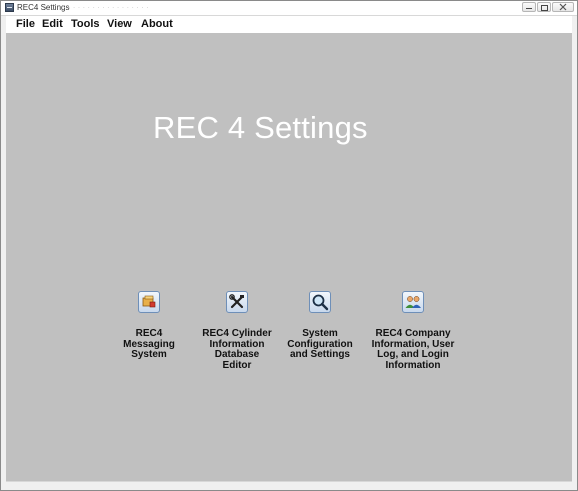 The height and width of the screenshot is (491, 578). What do you see at coordinates (149, 302) in the screenshot?
I see `messaging-icon` at bounding box center [149, 302].